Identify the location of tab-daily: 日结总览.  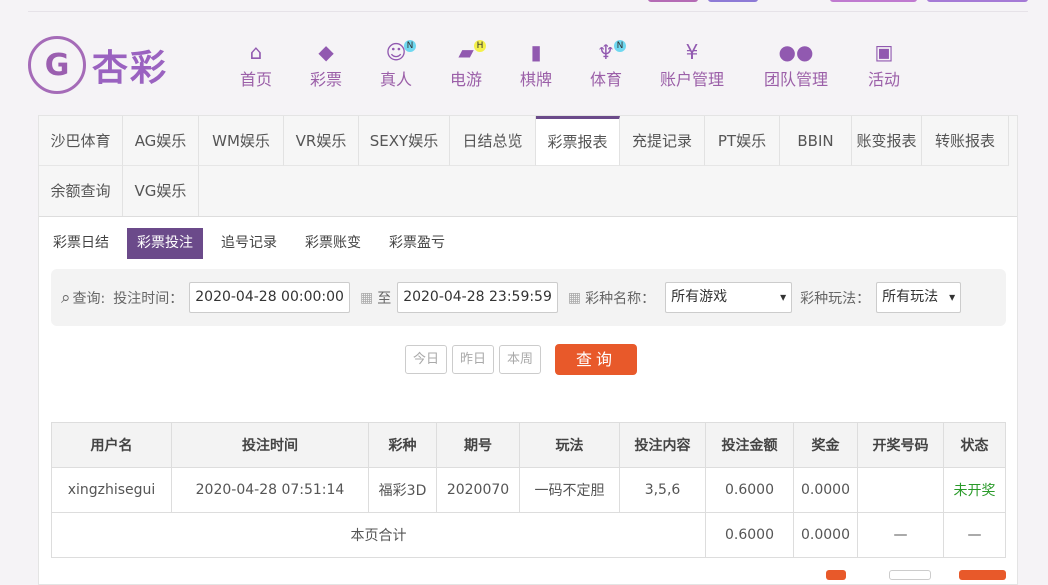
(493, 141).